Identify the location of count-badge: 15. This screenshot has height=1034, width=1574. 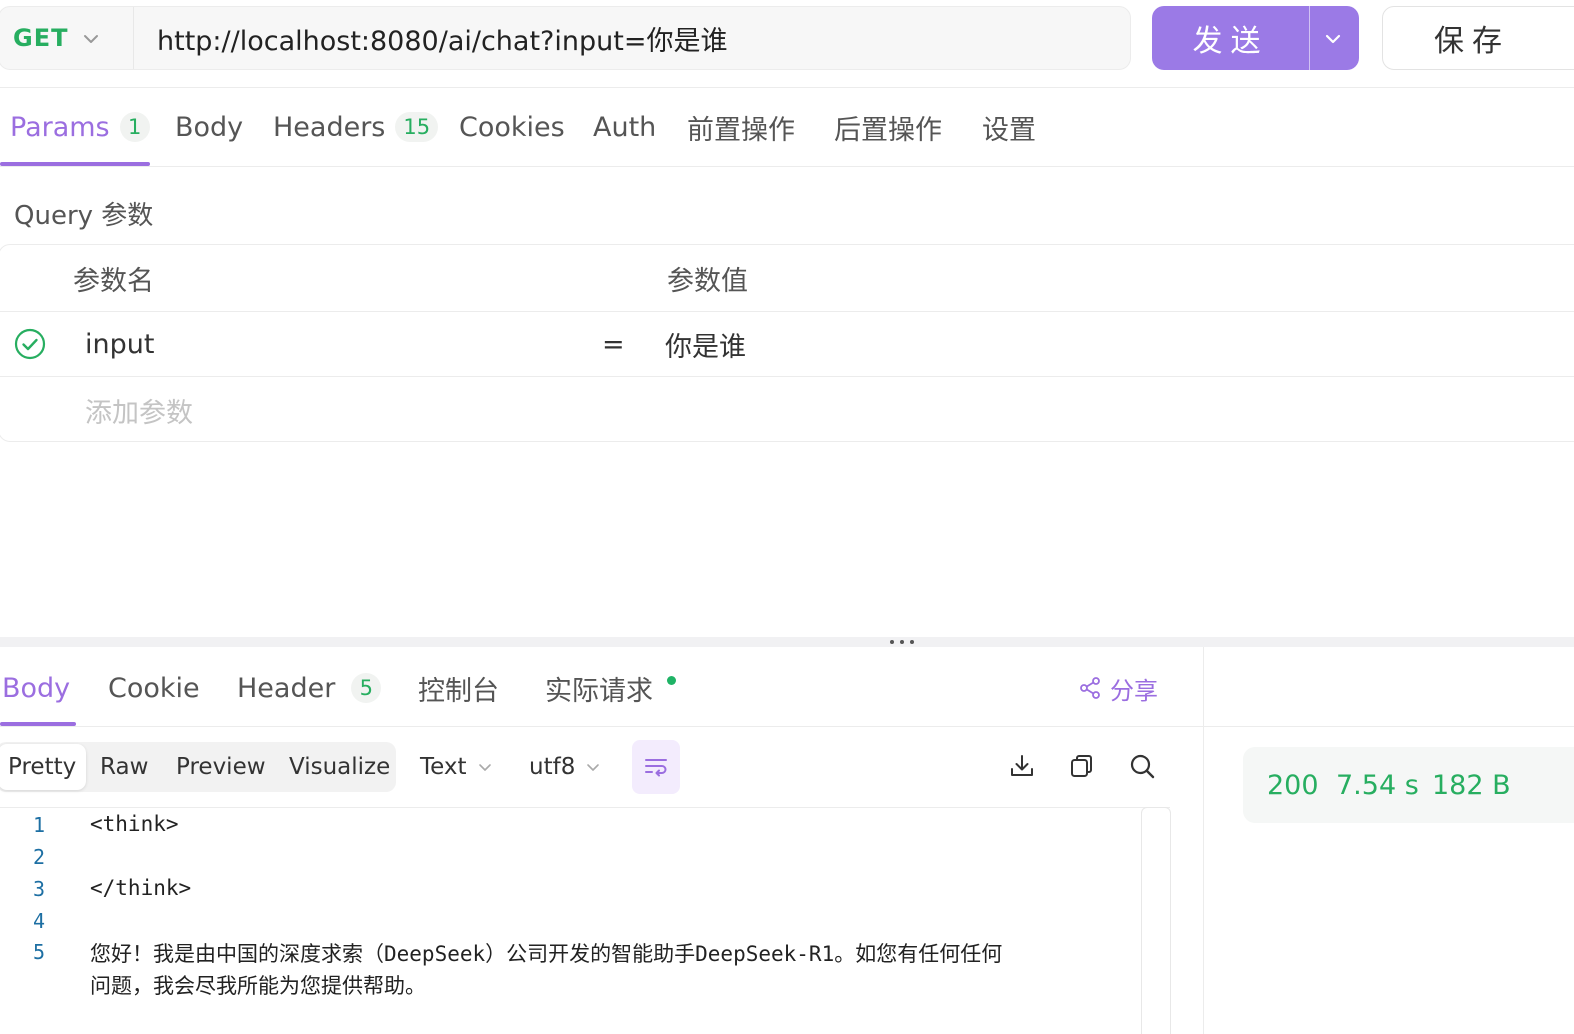
(417, 127).